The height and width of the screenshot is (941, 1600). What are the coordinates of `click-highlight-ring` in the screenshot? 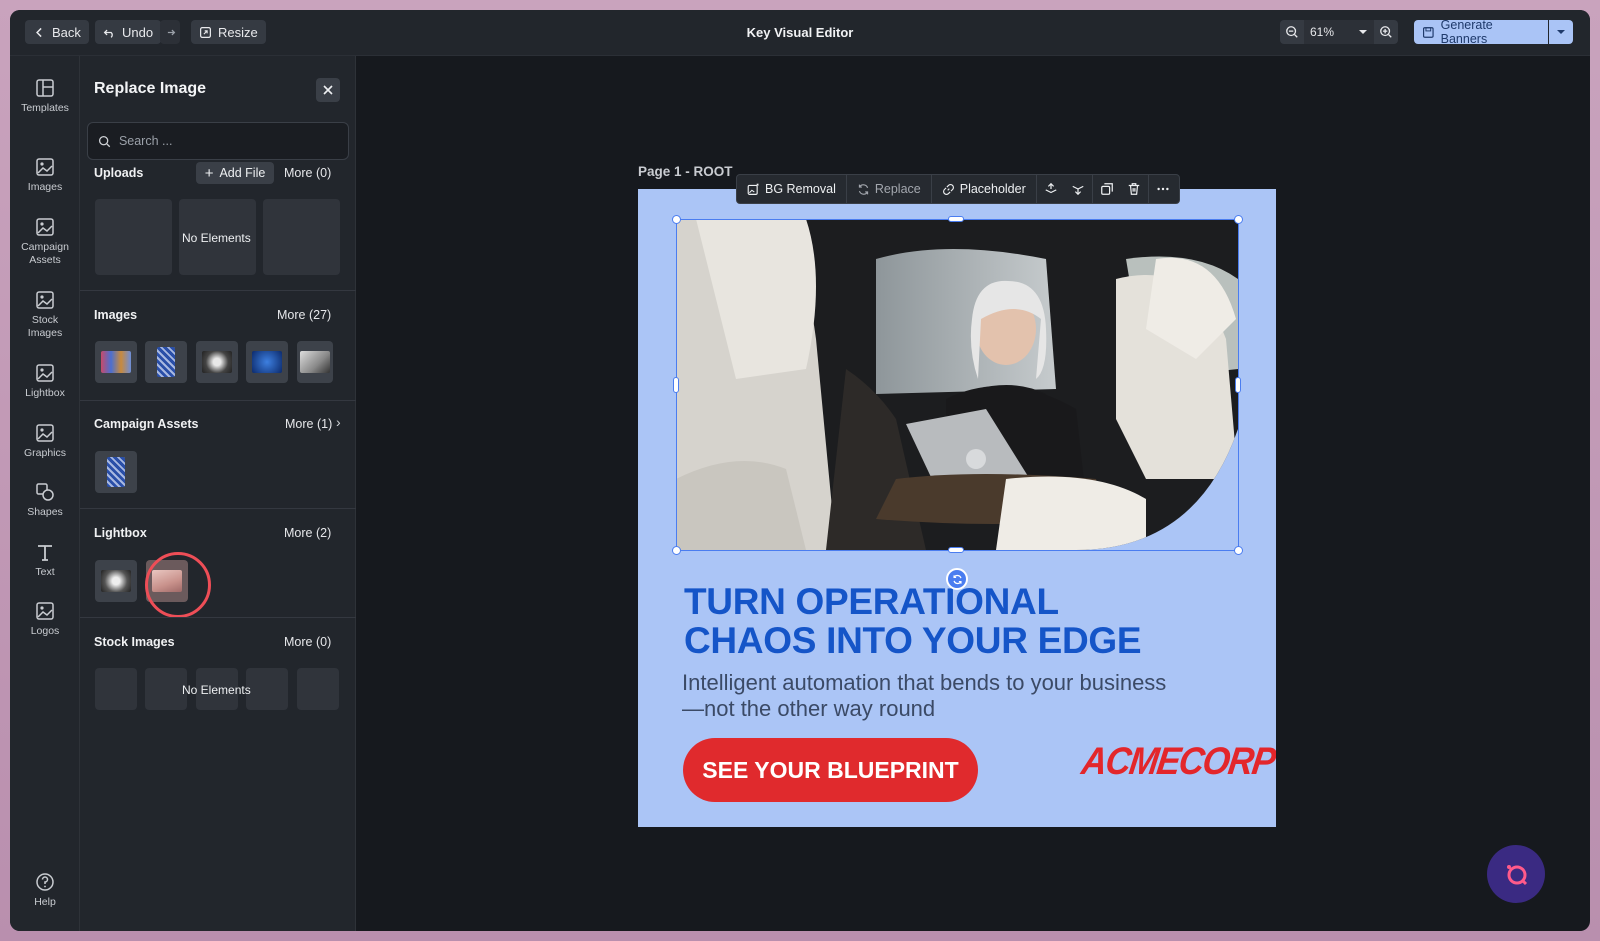 It's located at (178, 585).